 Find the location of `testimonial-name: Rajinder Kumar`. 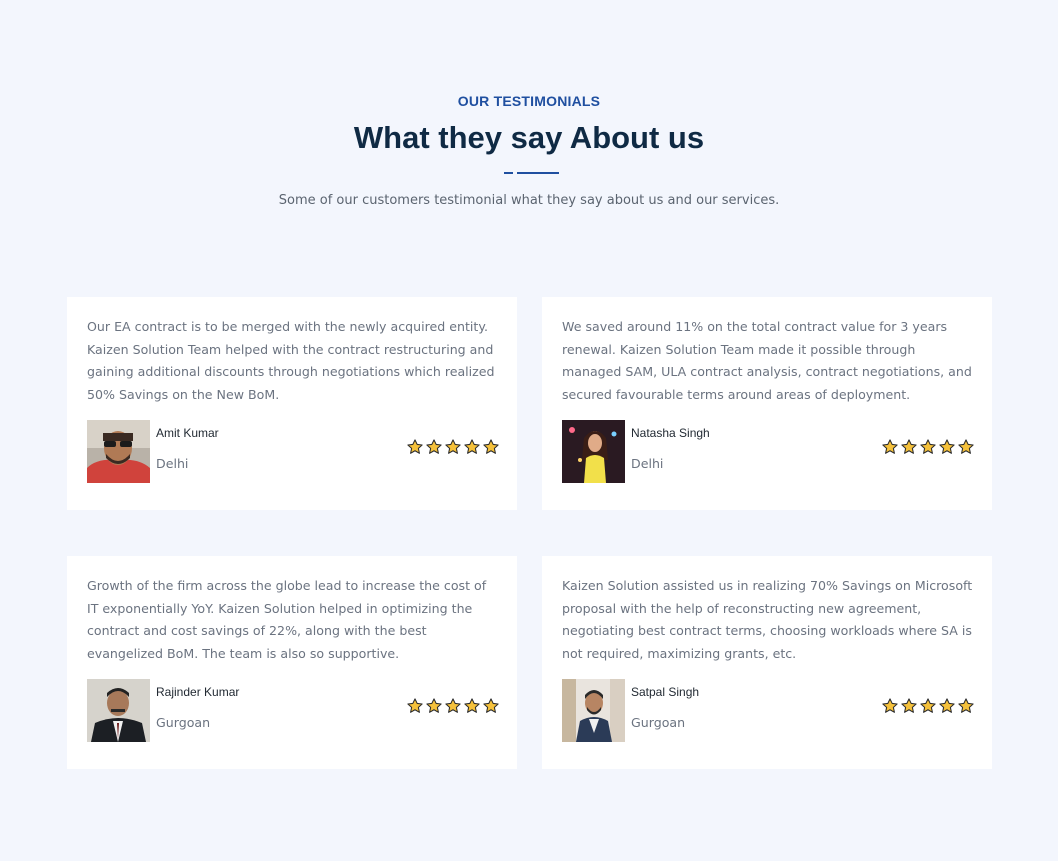

testimonial-name: Rajinder Kumar is located at coordinates (198, 692).